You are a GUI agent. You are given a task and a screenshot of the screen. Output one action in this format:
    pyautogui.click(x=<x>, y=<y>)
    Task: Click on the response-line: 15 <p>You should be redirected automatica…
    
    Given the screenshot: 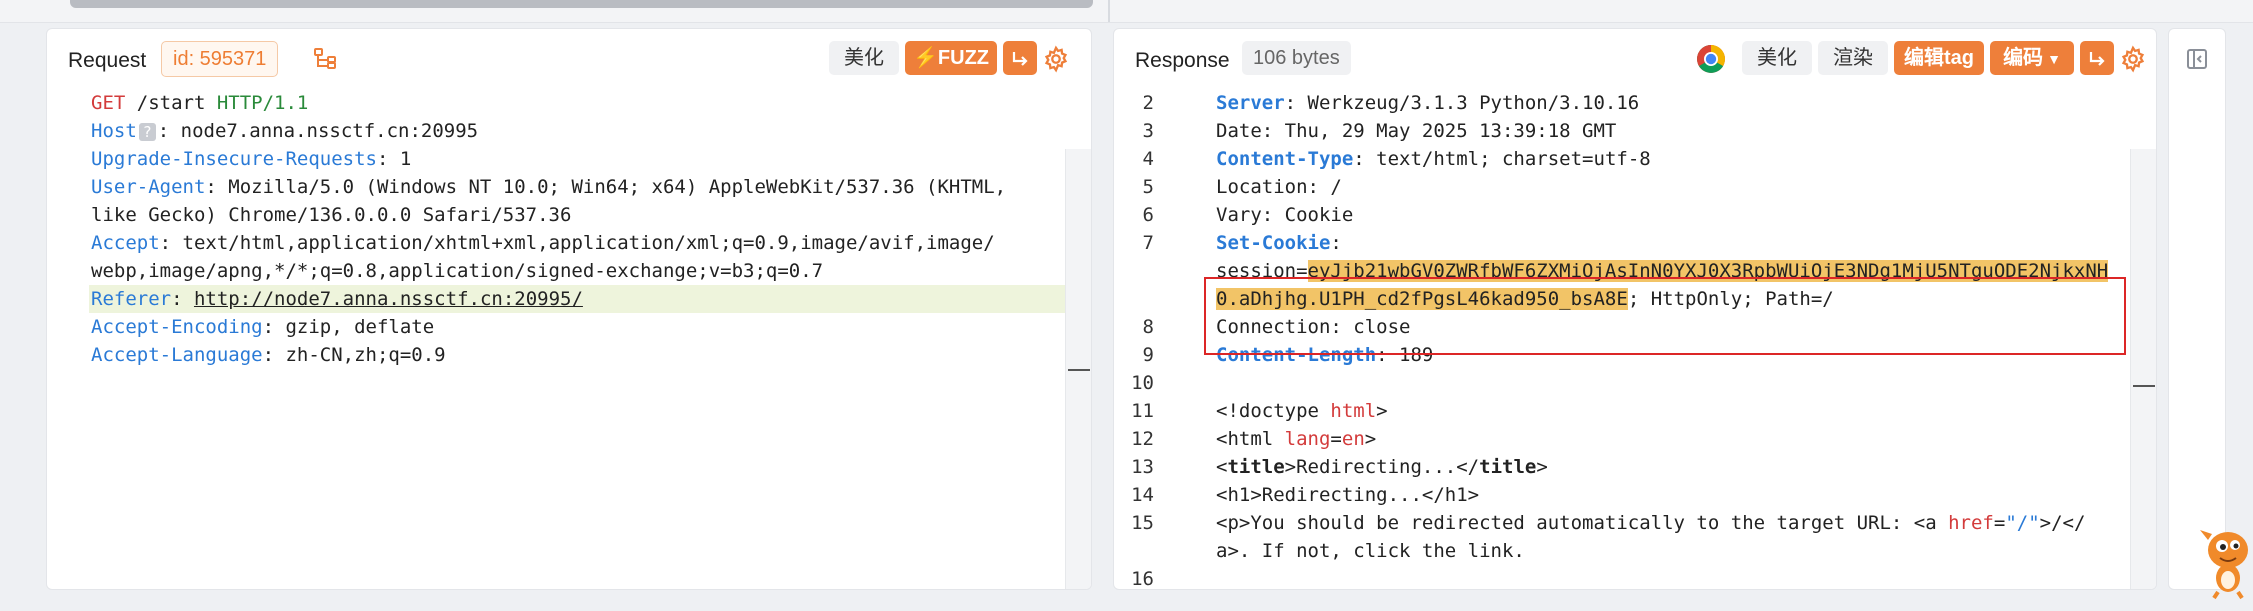 What is the action you would take?
    pyautogui.click(x=1635, y=523)
    